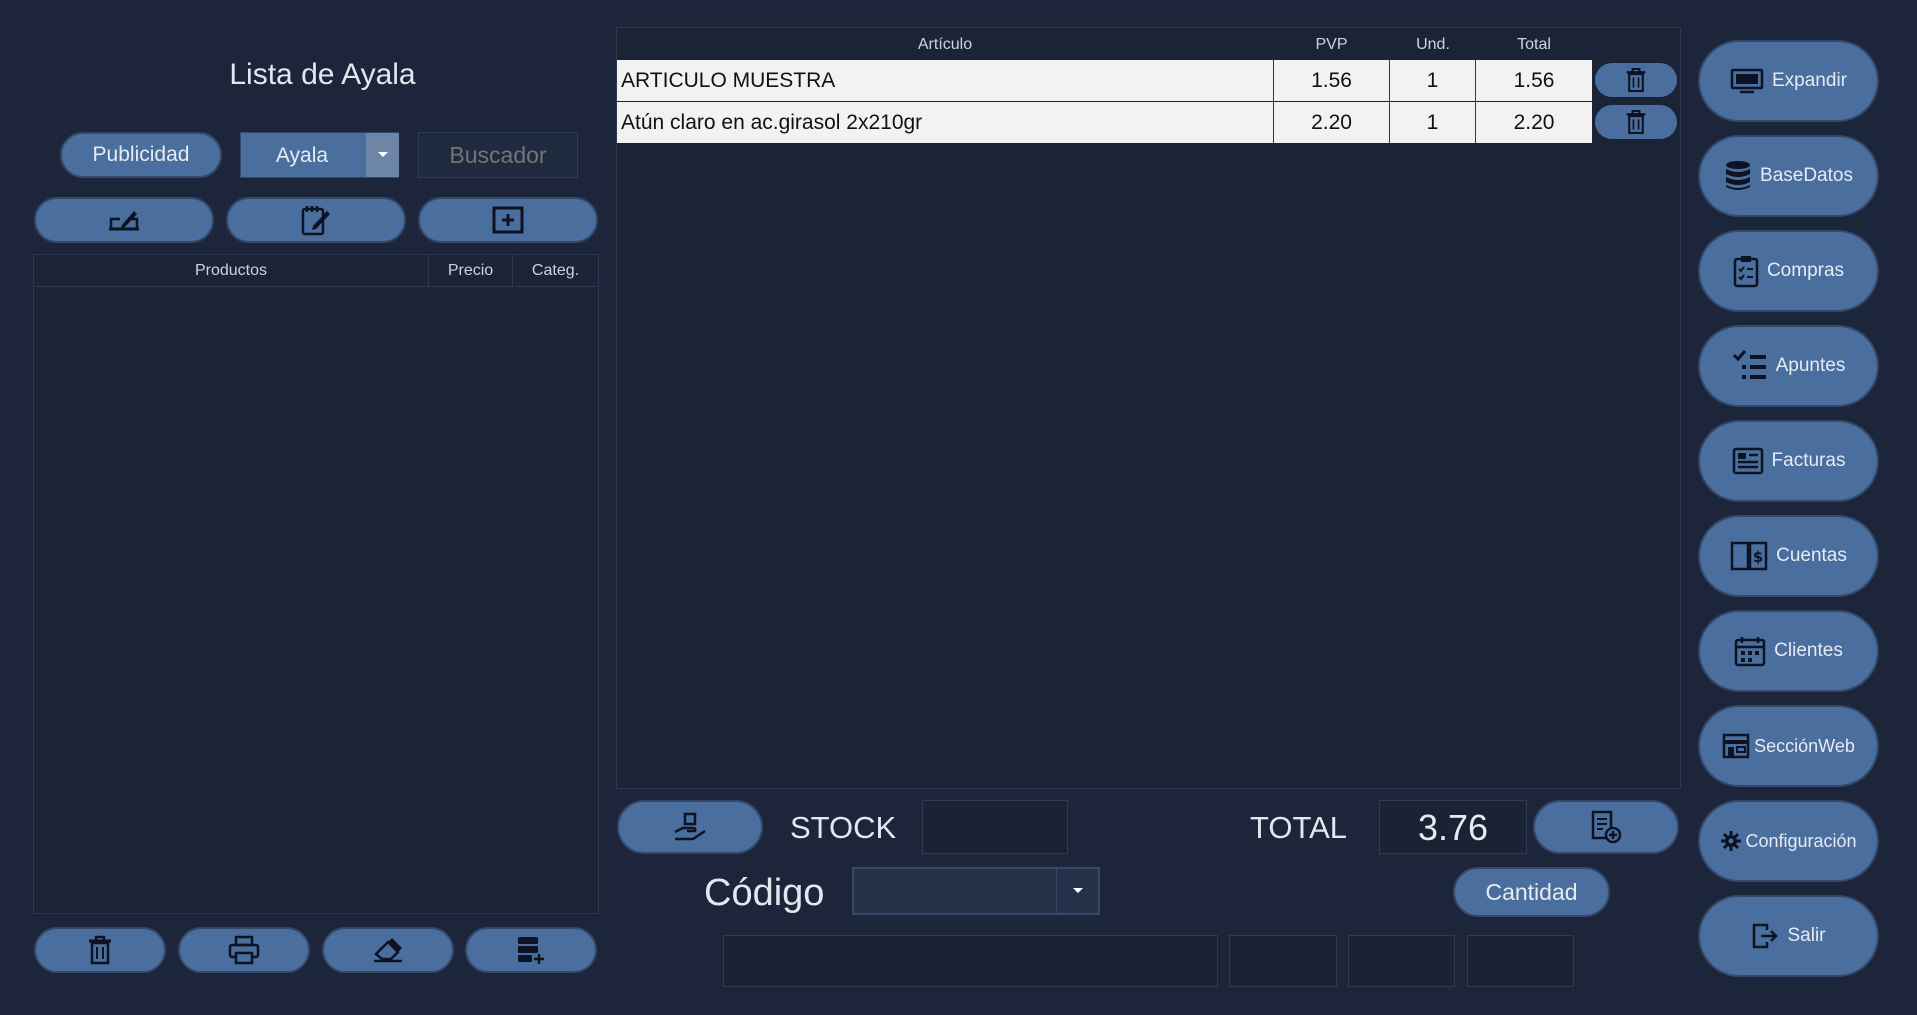  I want to click on publicidad-label: Publicidad, so click(141, 154).